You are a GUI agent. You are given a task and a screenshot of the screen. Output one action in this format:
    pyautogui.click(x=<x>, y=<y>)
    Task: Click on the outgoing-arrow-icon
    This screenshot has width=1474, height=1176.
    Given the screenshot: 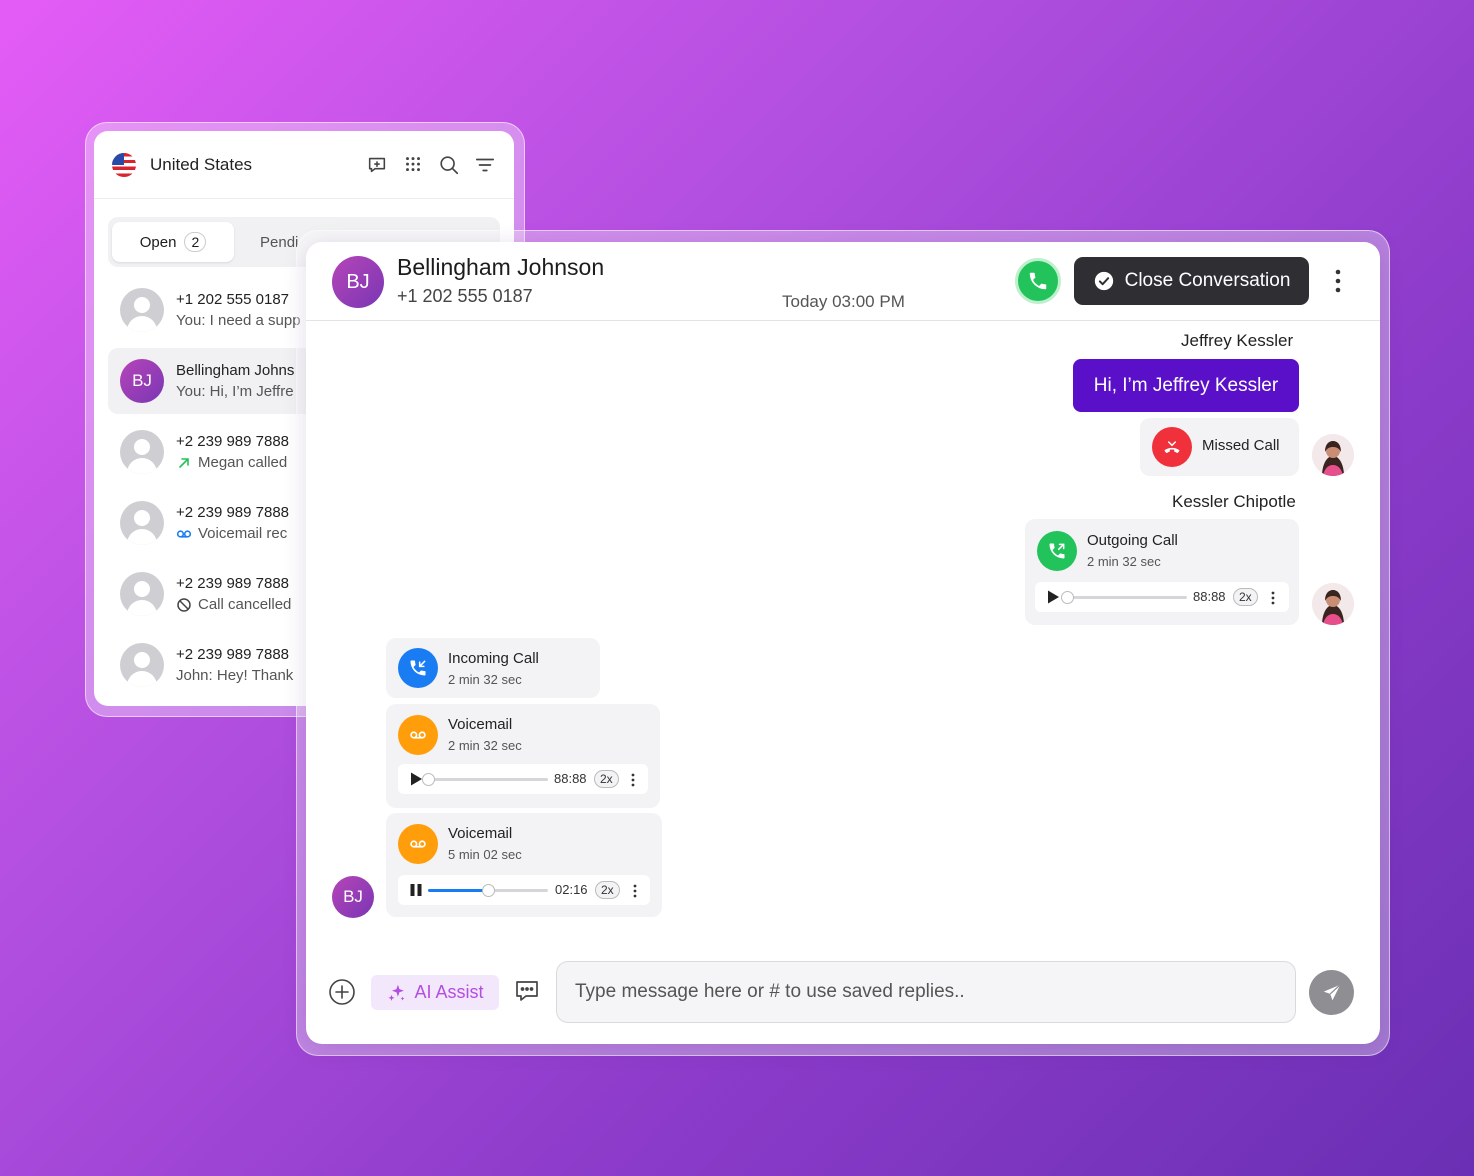 What is the action you would take?
    pyautogui.click(x=184, y=462)
    